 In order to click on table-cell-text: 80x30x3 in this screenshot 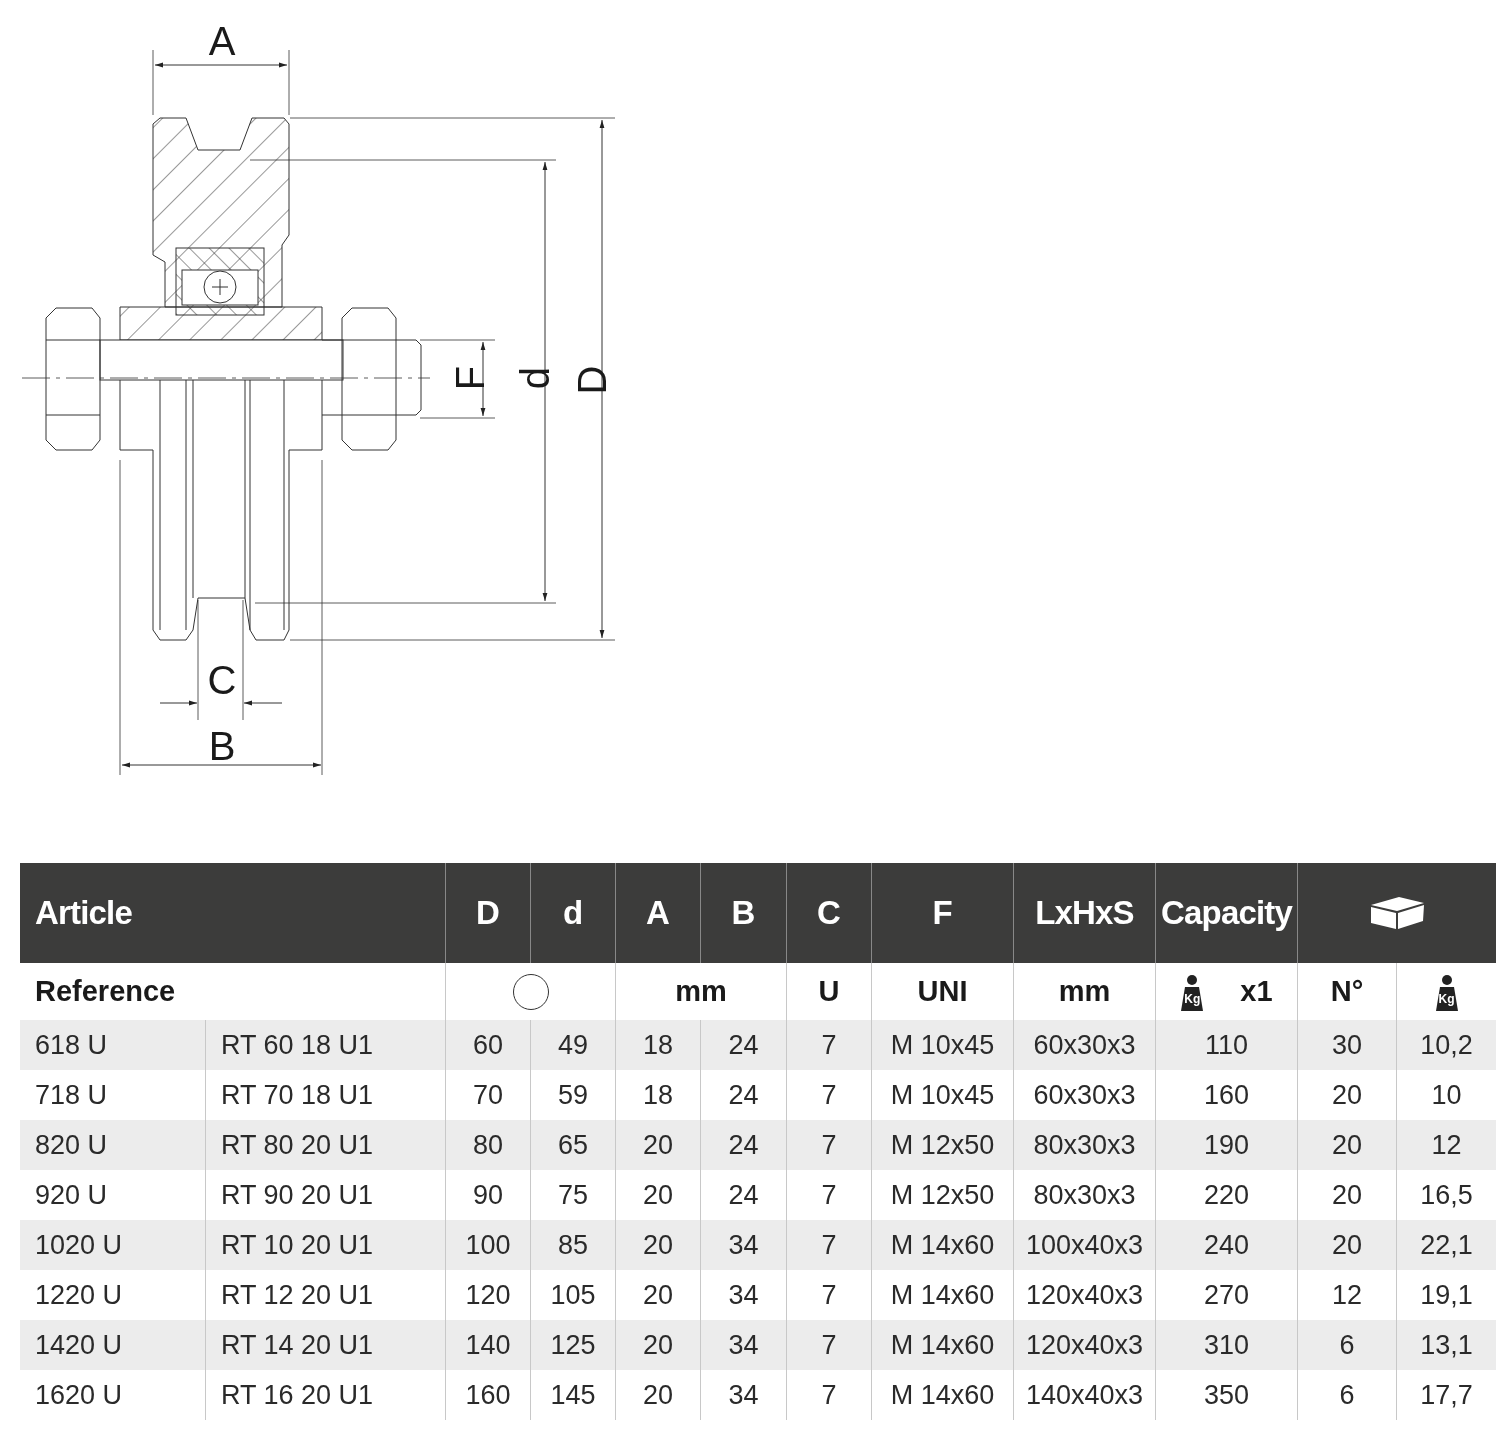, I will do `click(1084, 1195)`.